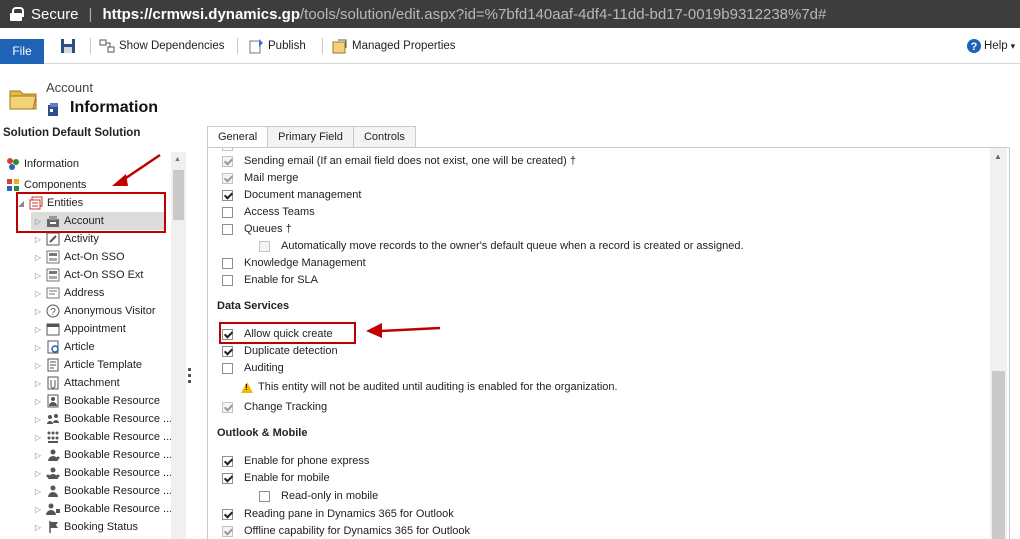 The image size is (1020, 539). Describe the element at coordinates (227, 195) in the screenshot. I see `document-management-checkbox` at that location.